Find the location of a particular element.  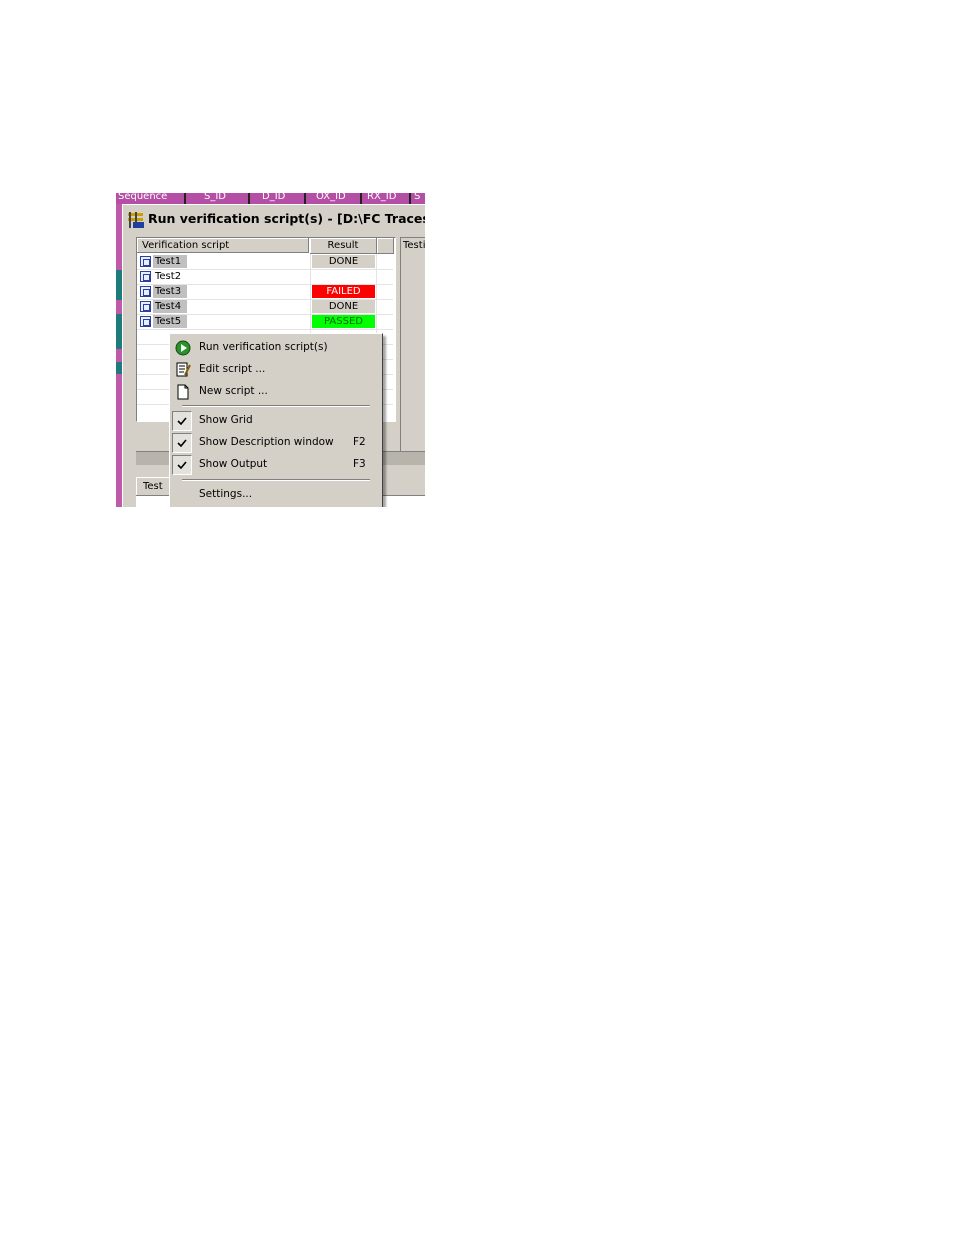

result-badge: PASSED is located at coordinates (343, 321).